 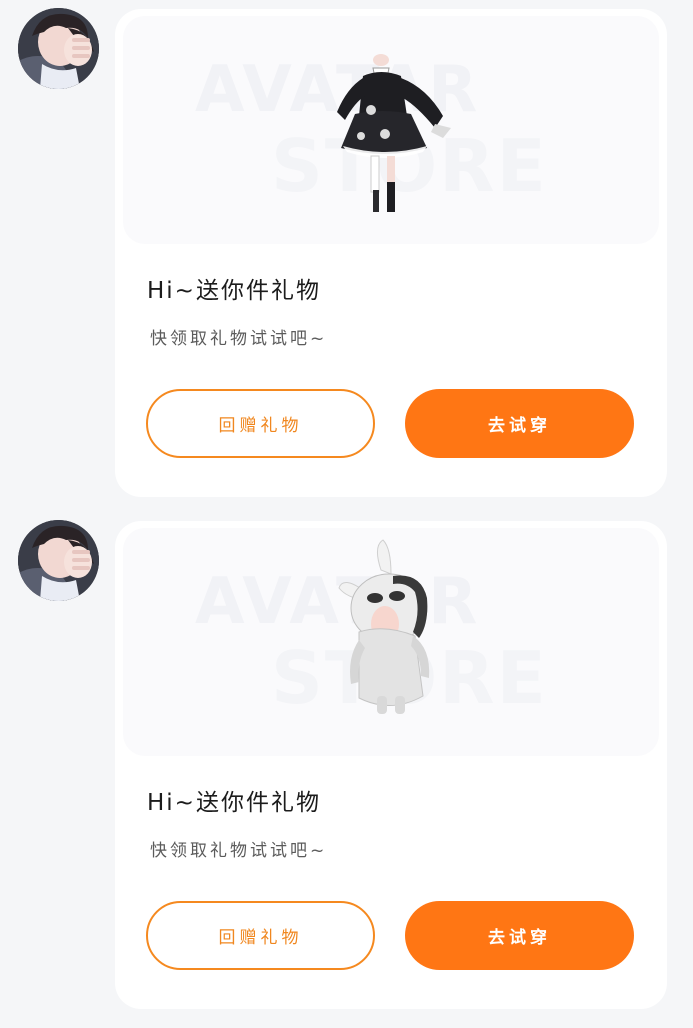 I want to click on bunny-hood-outfit-icon, so click(x=393, y=642).